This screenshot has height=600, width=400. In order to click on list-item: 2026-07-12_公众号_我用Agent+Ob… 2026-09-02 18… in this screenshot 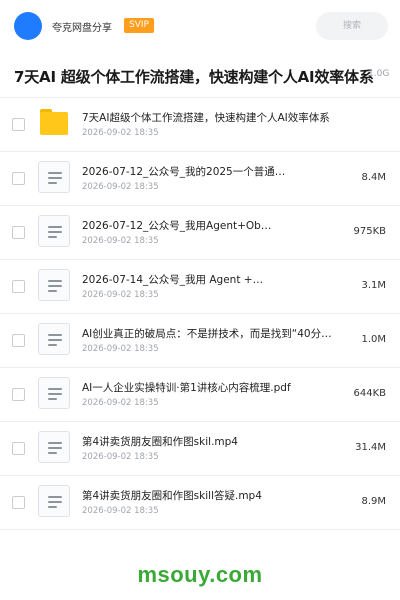, I will do `click(200, 233)`.